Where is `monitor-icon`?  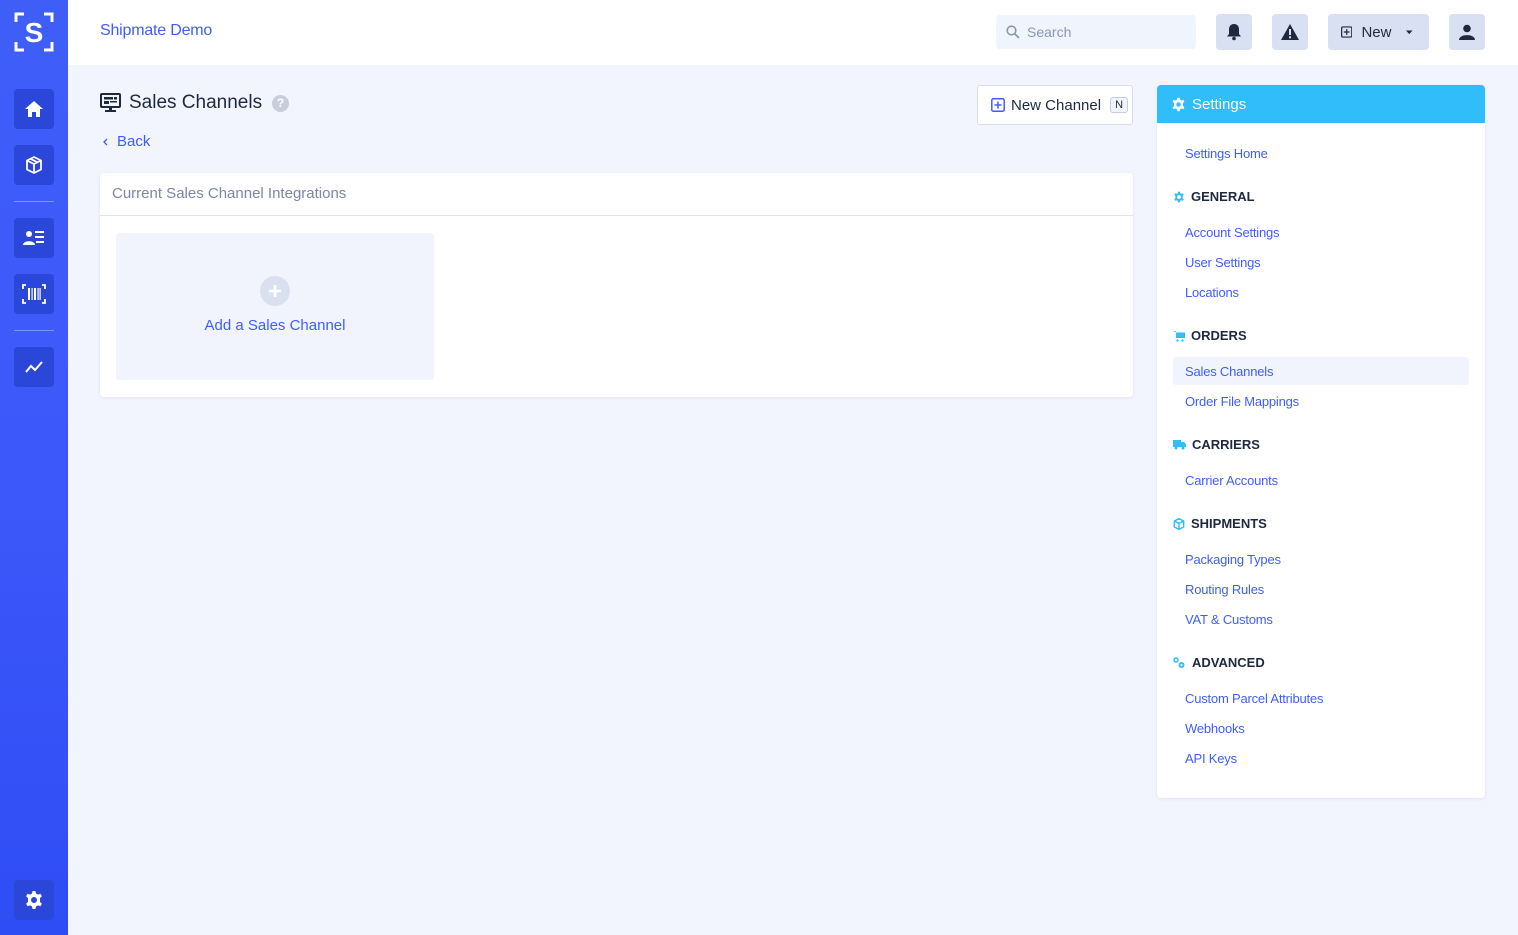
monitor-icon is located at coordinates (110, 102).